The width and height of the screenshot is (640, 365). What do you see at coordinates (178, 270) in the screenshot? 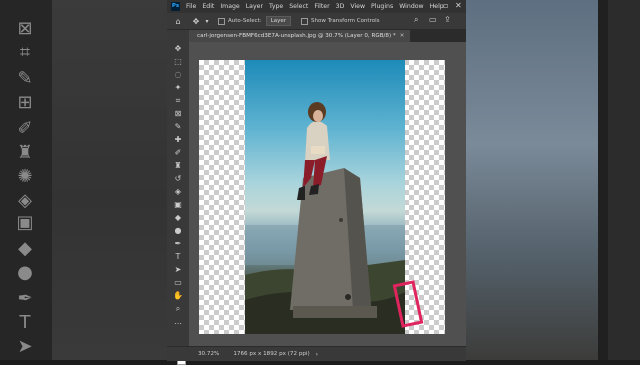
I see `path-select-tool-icon: ➤` at bounding box center [178, 270].